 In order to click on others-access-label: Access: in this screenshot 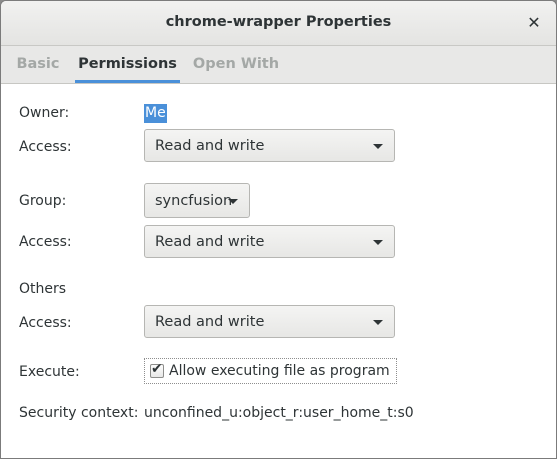, I will do `click(45, 323)`.